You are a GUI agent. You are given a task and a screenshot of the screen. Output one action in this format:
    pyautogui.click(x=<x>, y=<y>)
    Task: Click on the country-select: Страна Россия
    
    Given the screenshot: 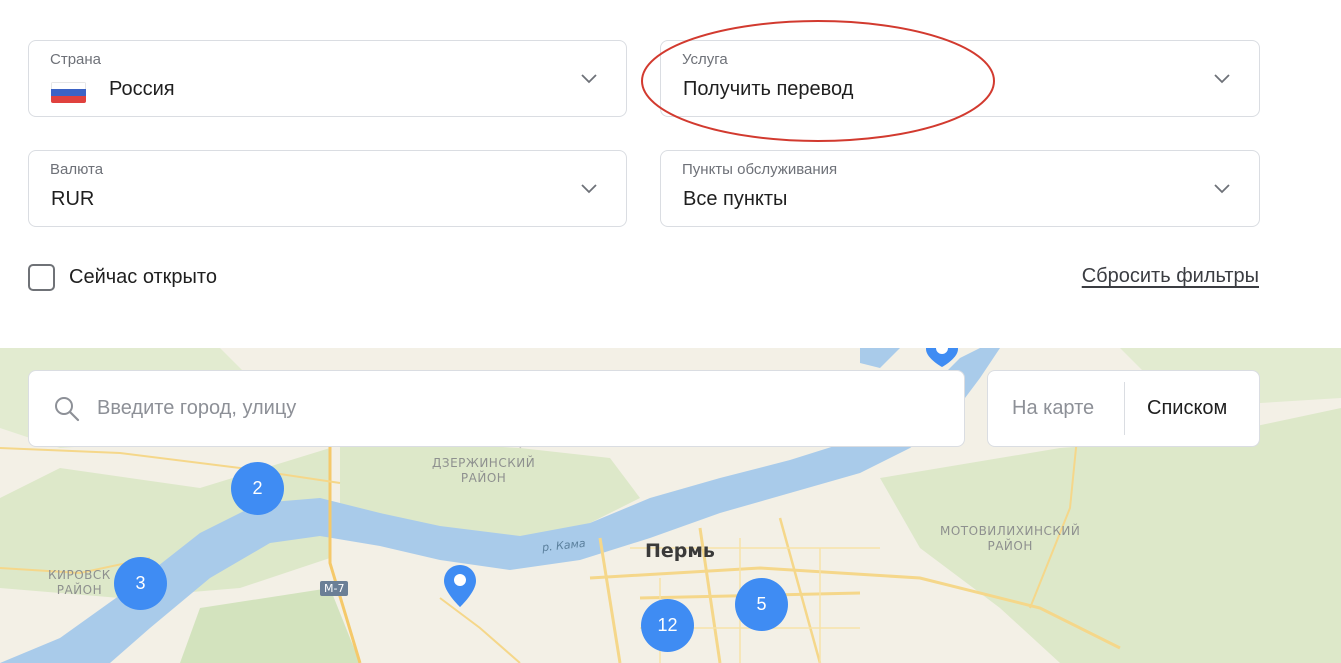 What is the action you would take?
    pyautogui.click(x=327, y=78)
    